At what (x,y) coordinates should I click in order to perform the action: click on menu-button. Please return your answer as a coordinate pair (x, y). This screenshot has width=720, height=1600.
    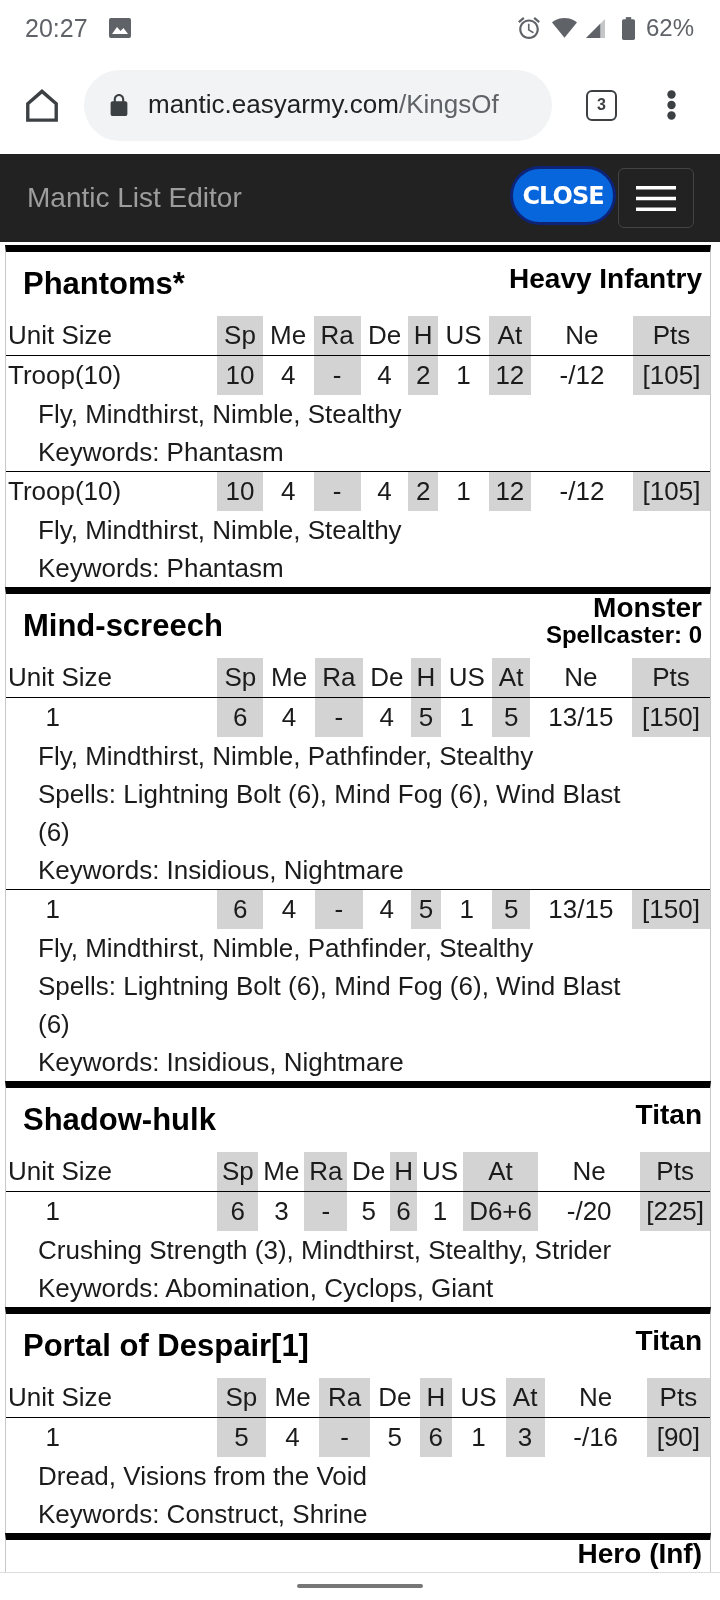
    Looking at the image, I should click on (656, 198).